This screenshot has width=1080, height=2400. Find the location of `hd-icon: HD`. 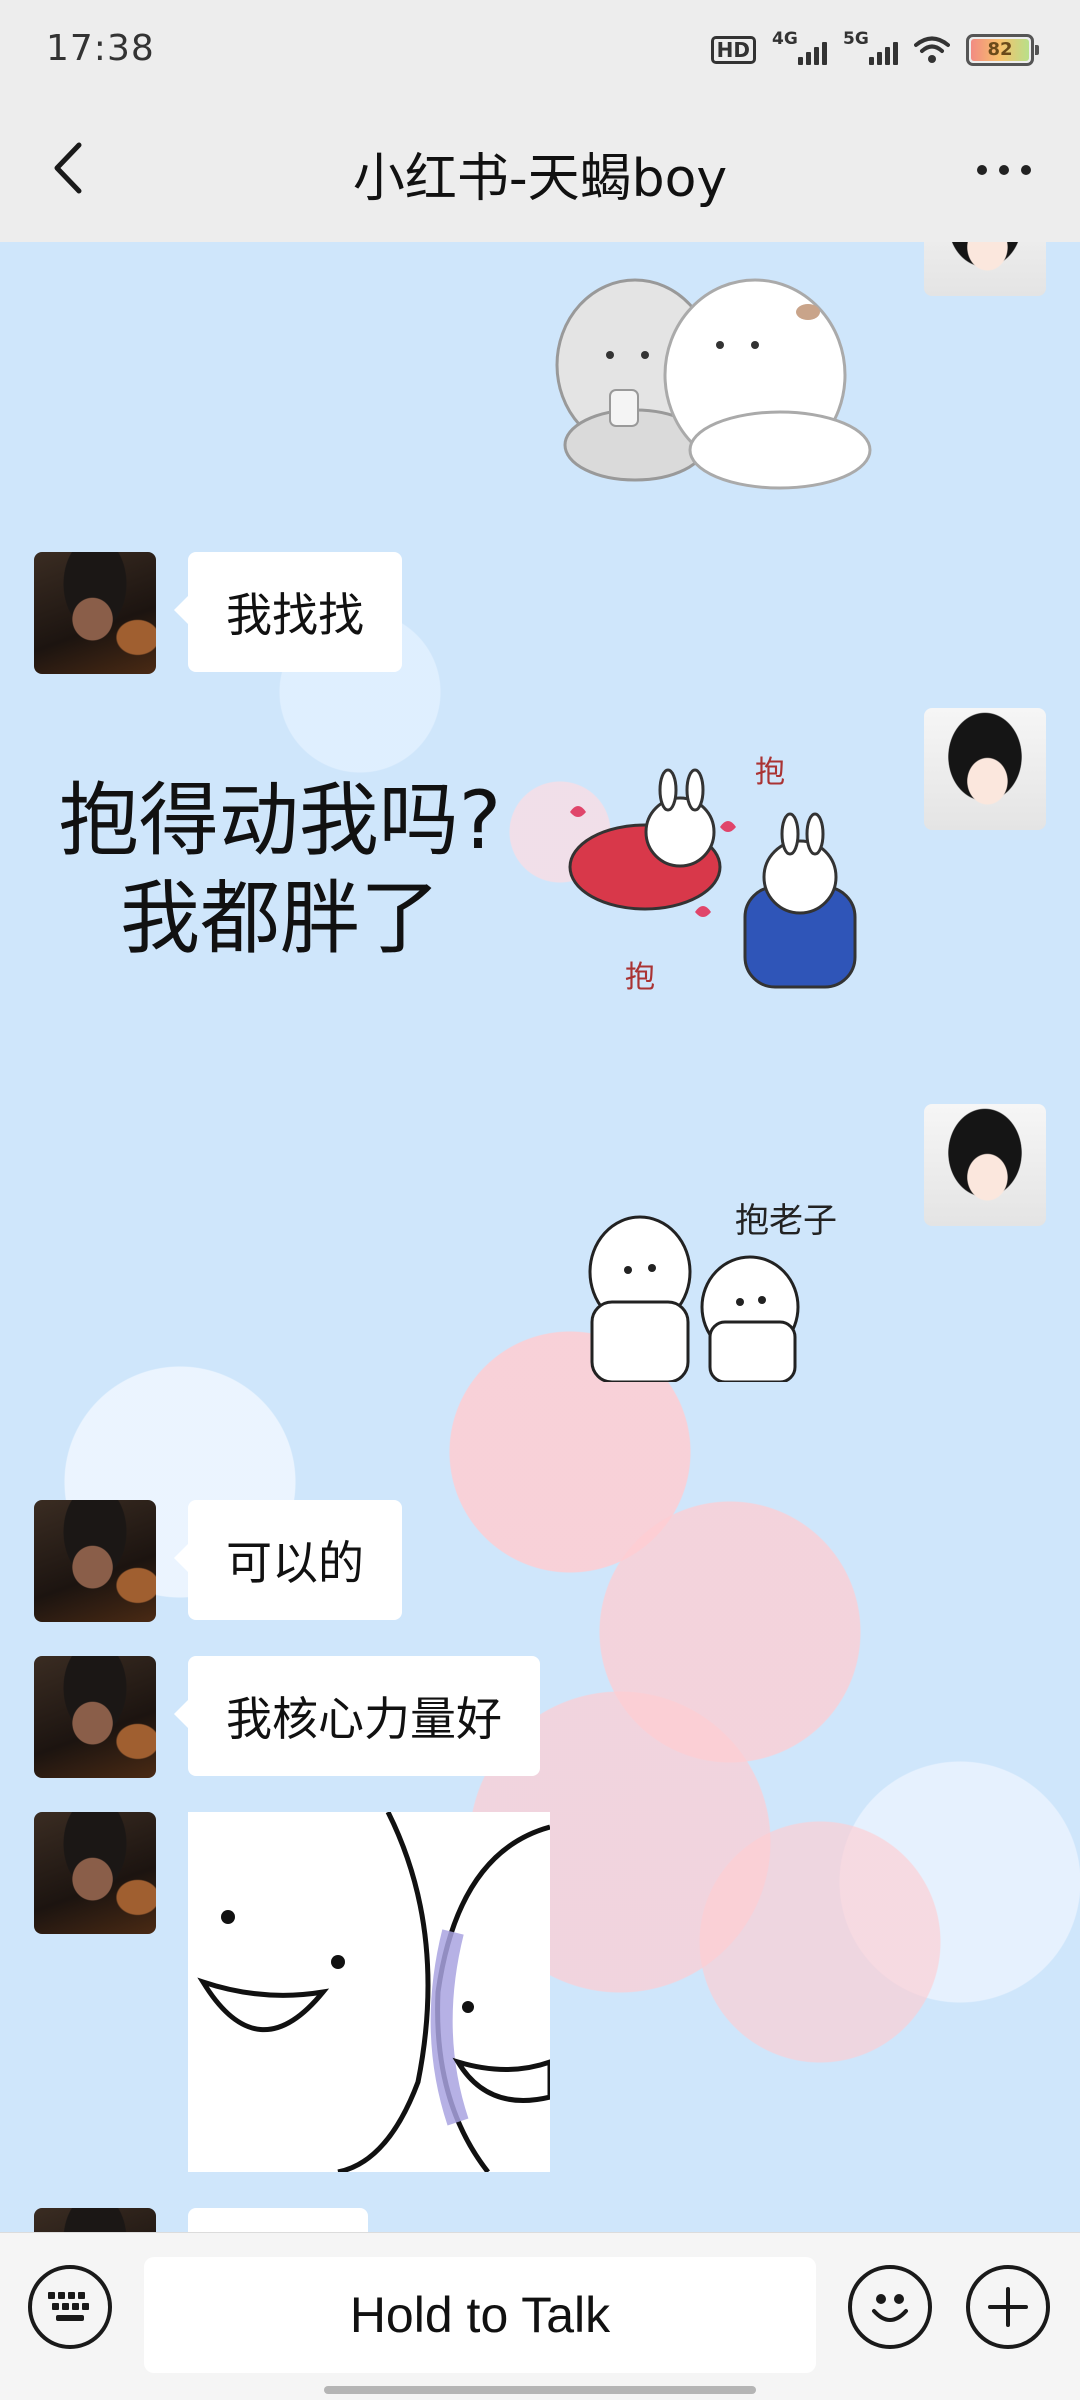

hd-icon: HD is located at coordinates (733, 50).